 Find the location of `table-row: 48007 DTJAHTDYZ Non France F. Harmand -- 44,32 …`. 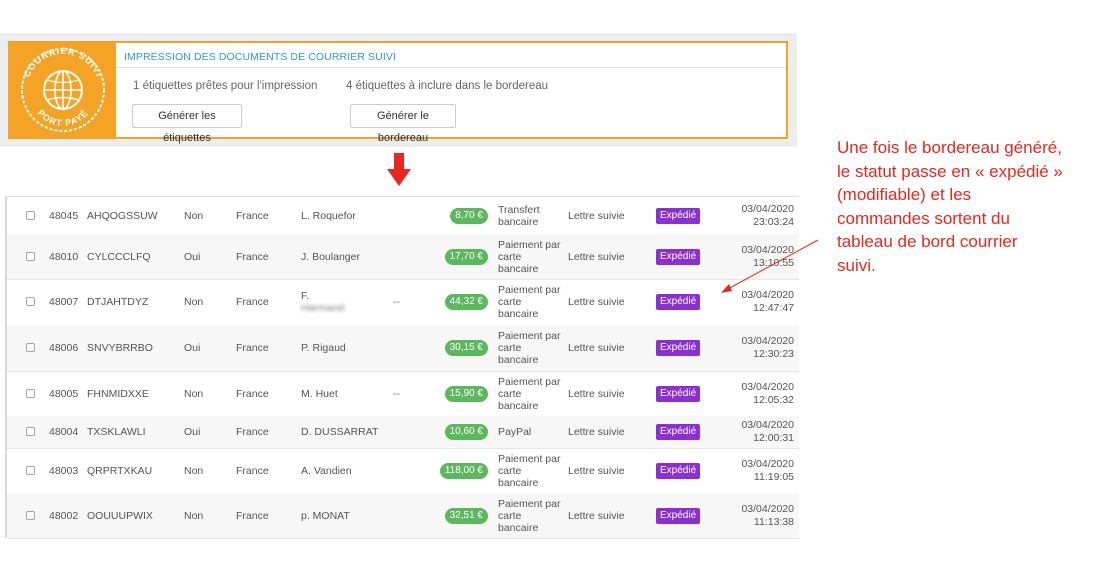

table-row: 48007 DTJAHTDYZ Non France F. Harmand -- 44,32 … is located at coordinates (403, 302).